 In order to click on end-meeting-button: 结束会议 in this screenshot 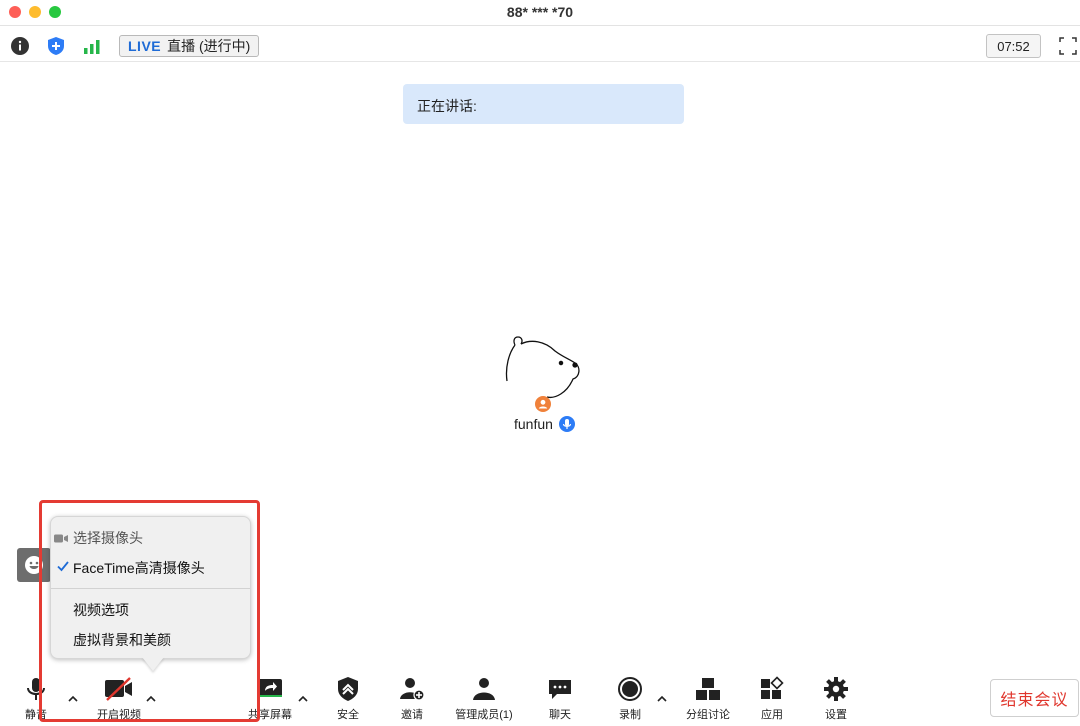, I will do `click(1034, 698)`.